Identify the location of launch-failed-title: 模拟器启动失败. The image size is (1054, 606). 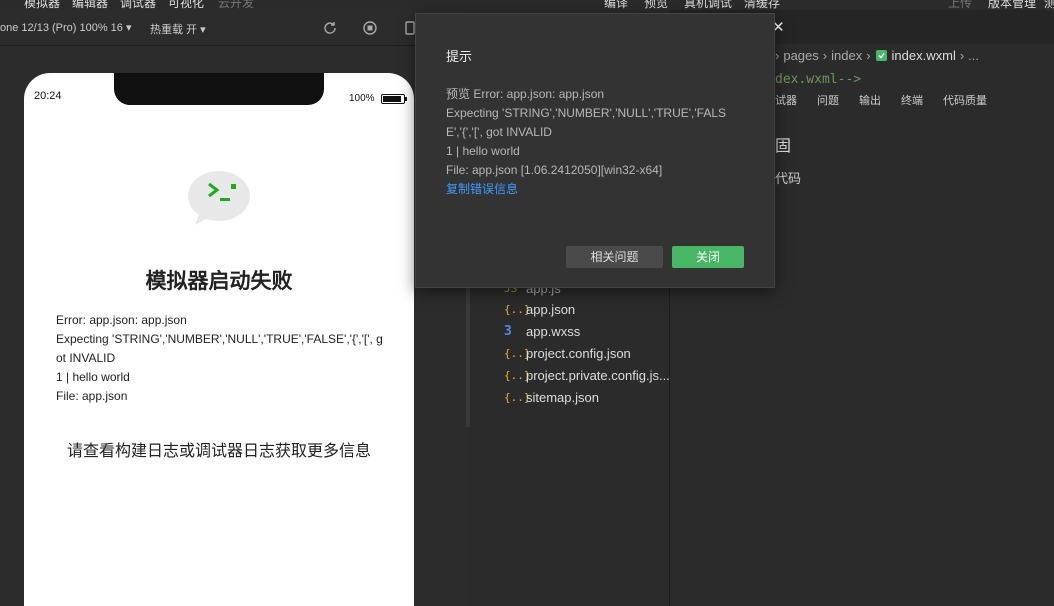
(219, 281).